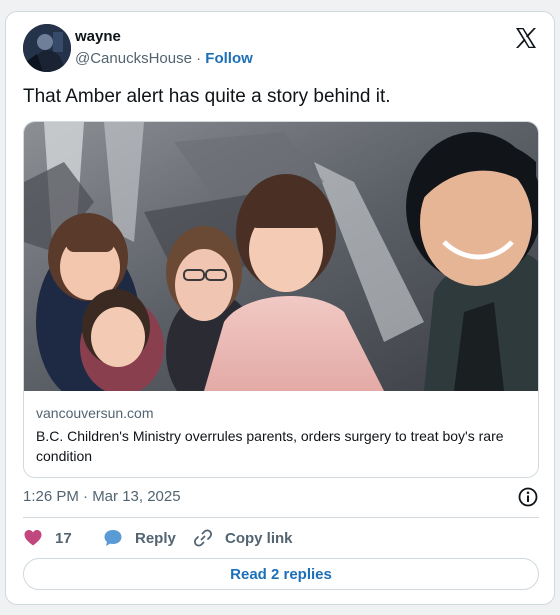 The height and width of the screenshot is (615, 560). What do you see at coordinates (47, 48) in the screenshot?
I see `avatar` at bounding box center [47, 48].